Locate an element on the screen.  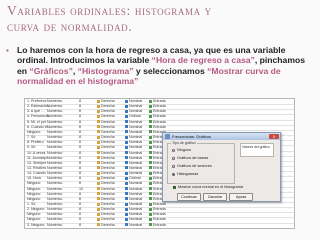
variable-name-cell-text: 8. Prefiero is located at coordinates (35, 142).